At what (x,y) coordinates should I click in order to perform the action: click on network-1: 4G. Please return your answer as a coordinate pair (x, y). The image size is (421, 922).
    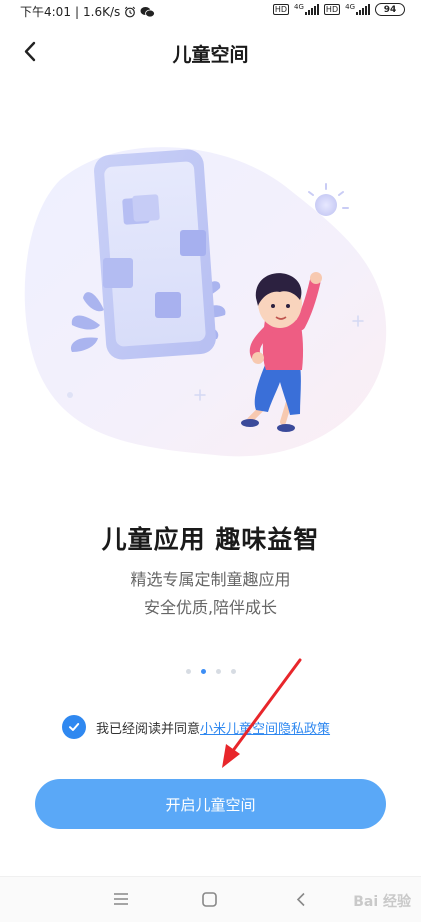
    Looking at the image, I should click on (306, 9).